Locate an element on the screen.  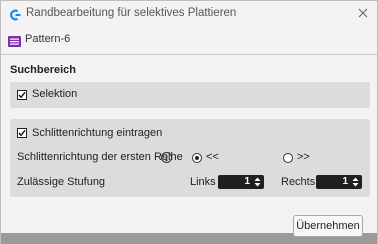
radio-left-direction is located at coordinates (197, 158).